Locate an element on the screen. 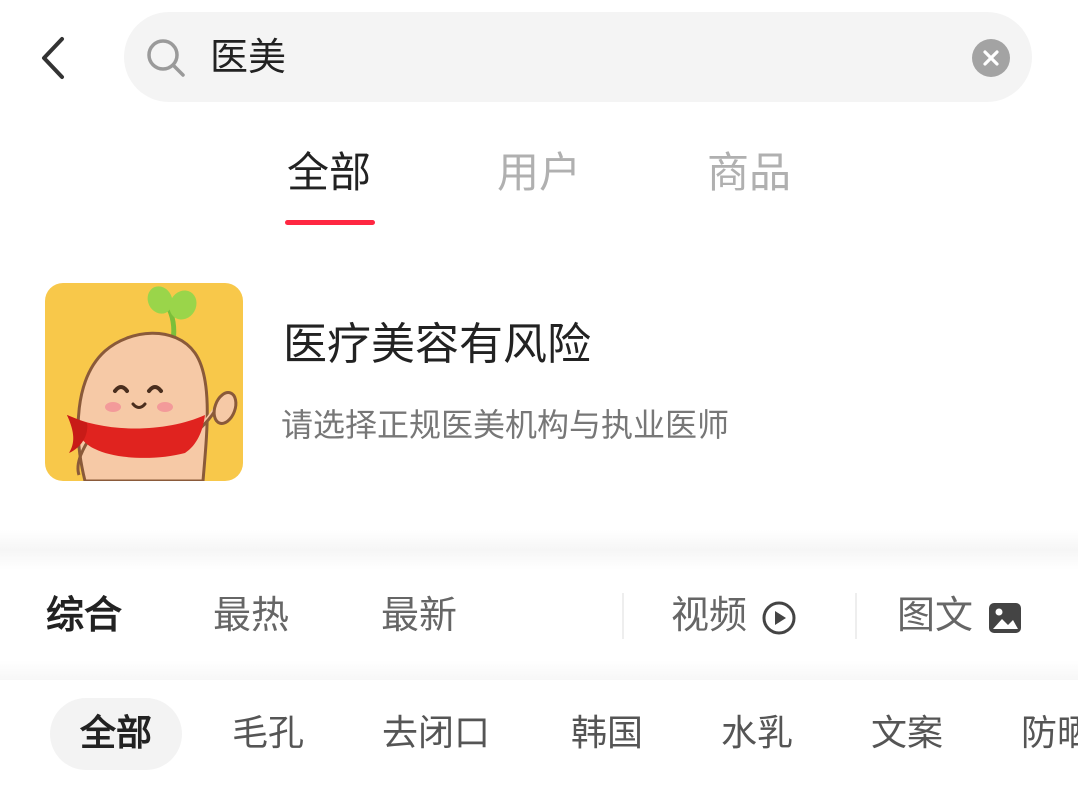  tab-users: 用户 is located at coordinates (539, 173).